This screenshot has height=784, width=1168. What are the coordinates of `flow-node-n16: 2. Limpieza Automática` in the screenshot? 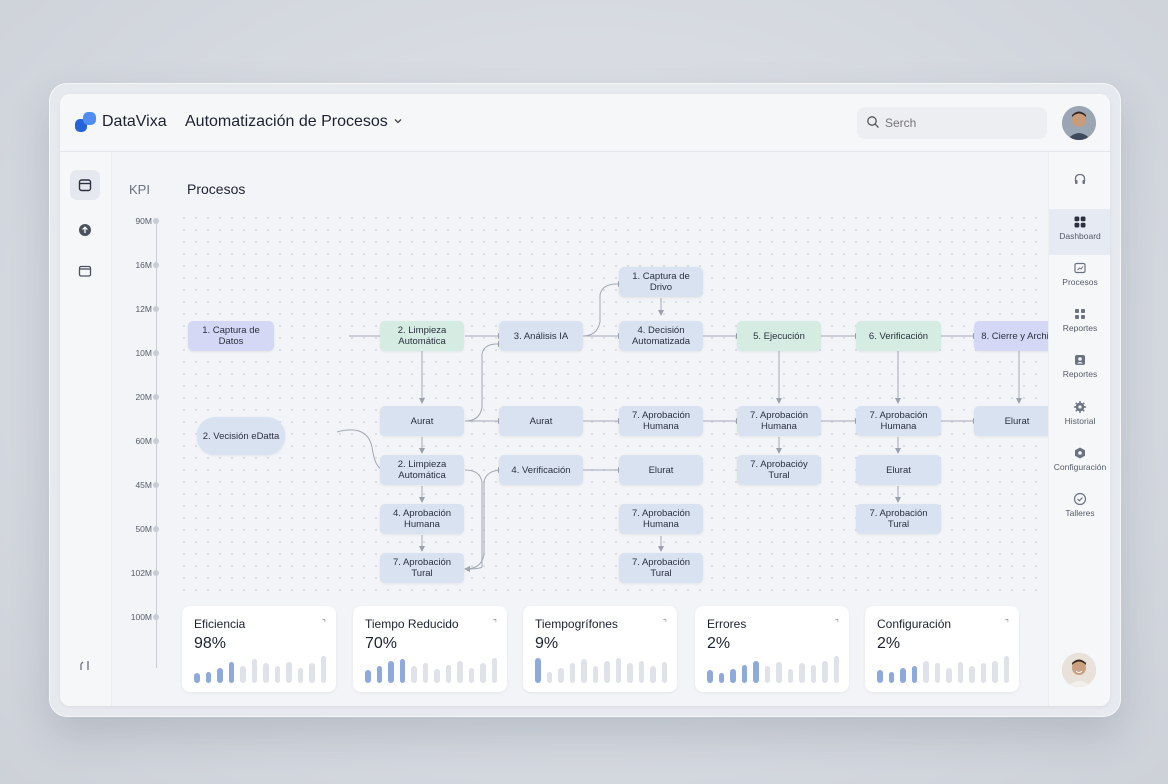 It's located at (422, 470).